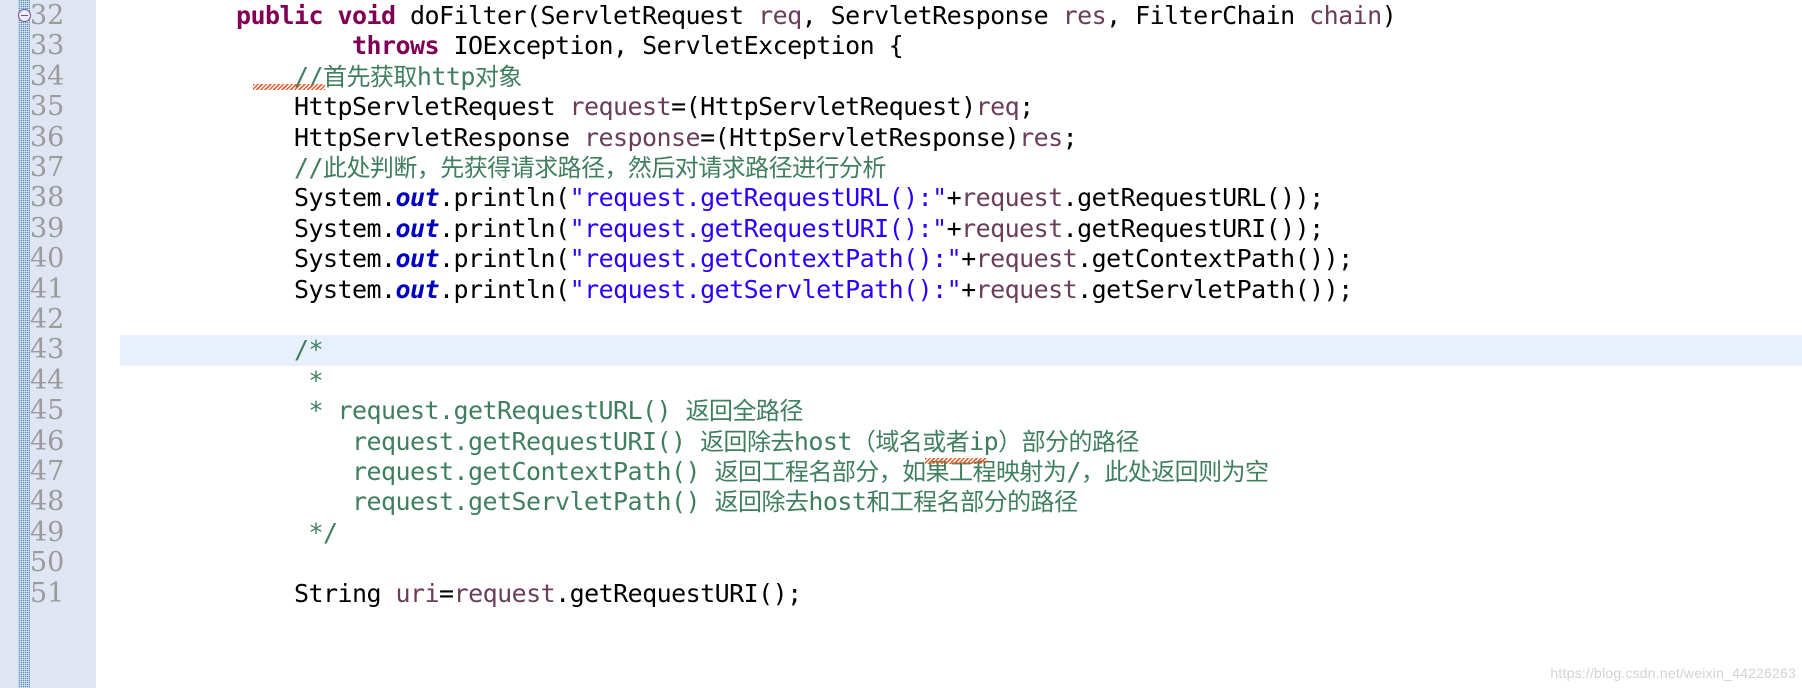  What do you see at coordinates (956, 461) in the screenshot?
I see `squiggle-host-line46` at bounding box center [956, 461].